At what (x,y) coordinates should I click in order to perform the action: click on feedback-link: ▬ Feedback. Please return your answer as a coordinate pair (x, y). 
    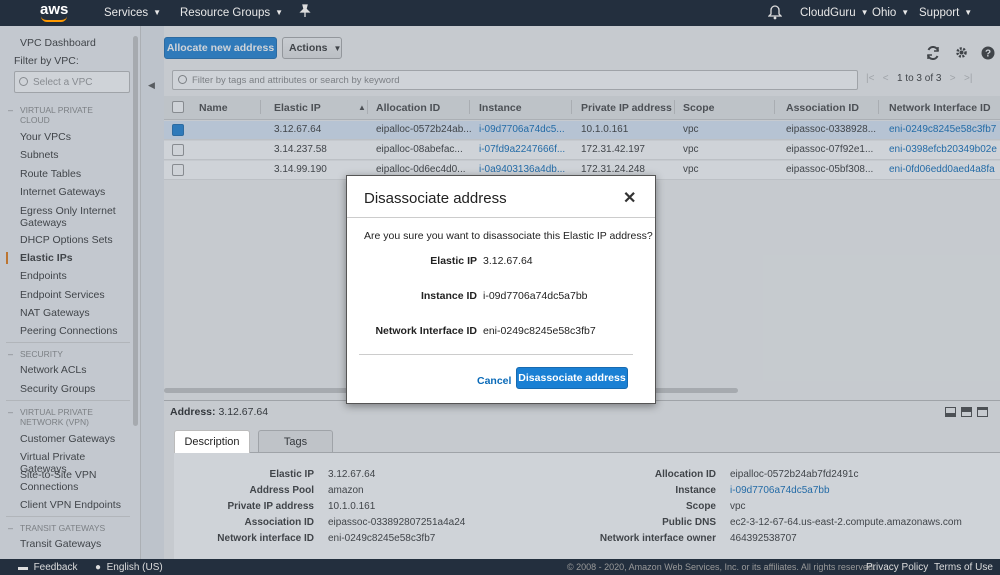
    Looking at the image, I should click on (47, 567).